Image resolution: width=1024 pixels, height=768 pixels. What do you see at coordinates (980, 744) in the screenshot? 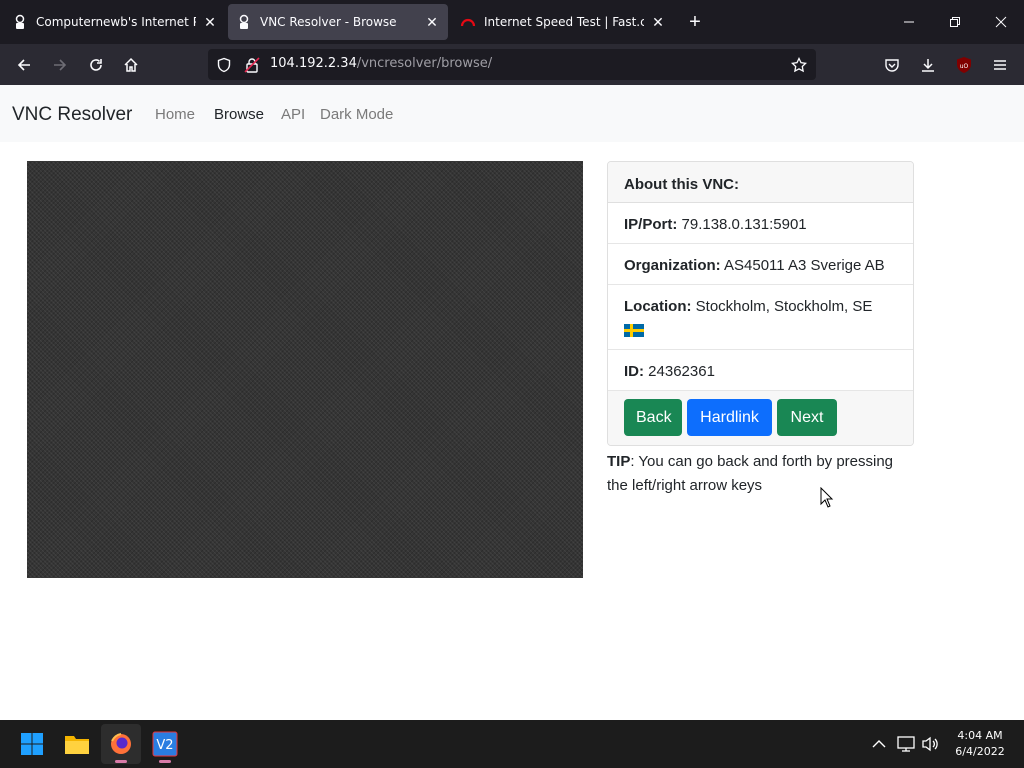
I see `taskbar-clock: 4:04 AM 6/4/2022` at bounding box center [980, 744].